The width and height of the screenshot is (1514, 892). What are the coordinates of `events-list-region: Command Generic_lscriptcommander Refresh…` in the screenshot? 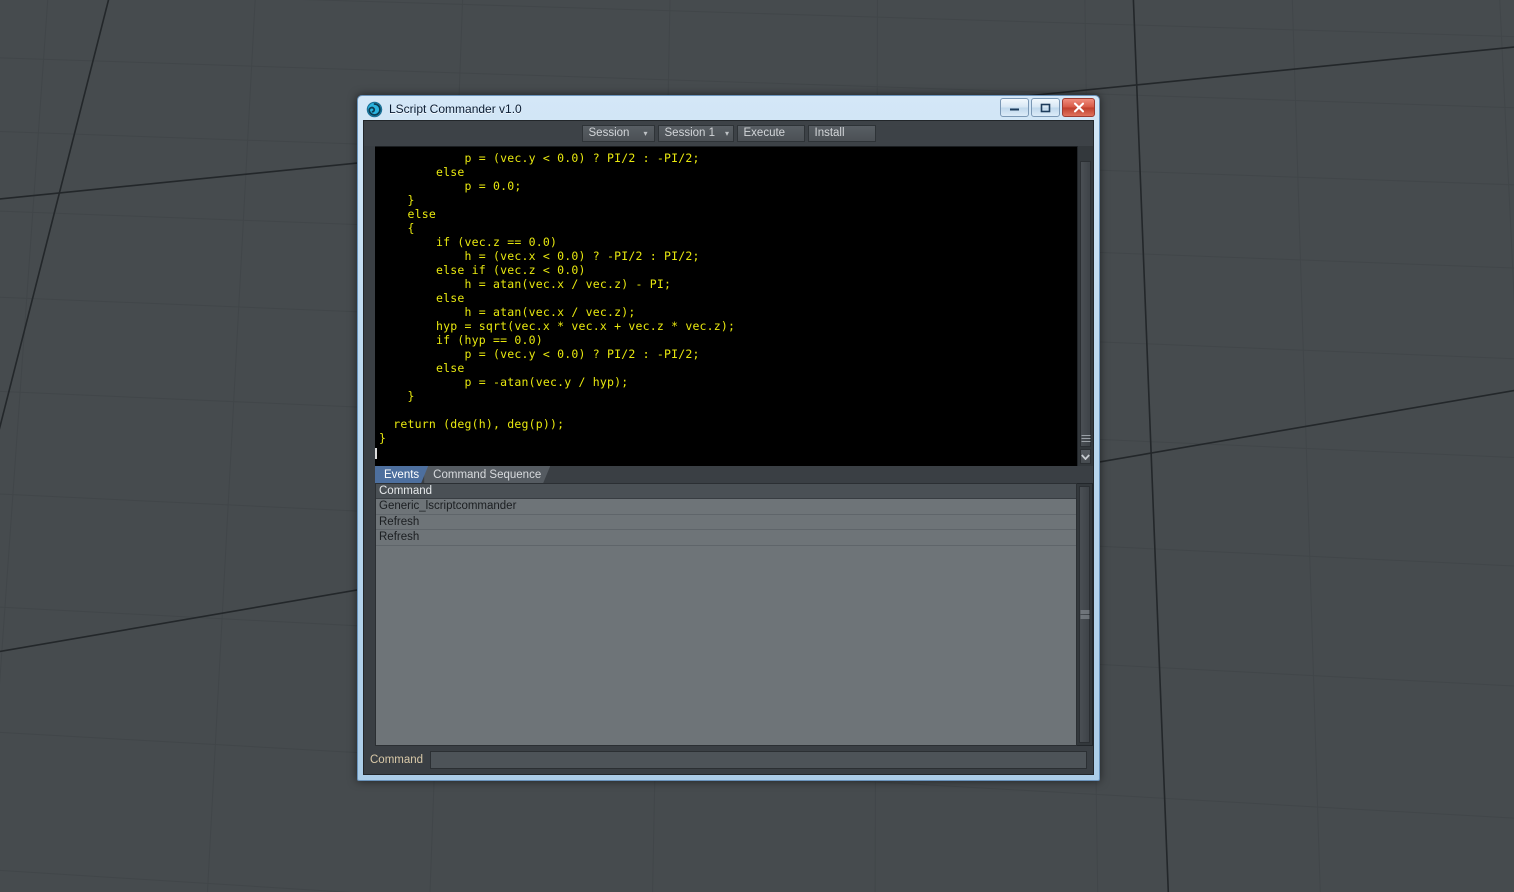 It's located at (734, 614).